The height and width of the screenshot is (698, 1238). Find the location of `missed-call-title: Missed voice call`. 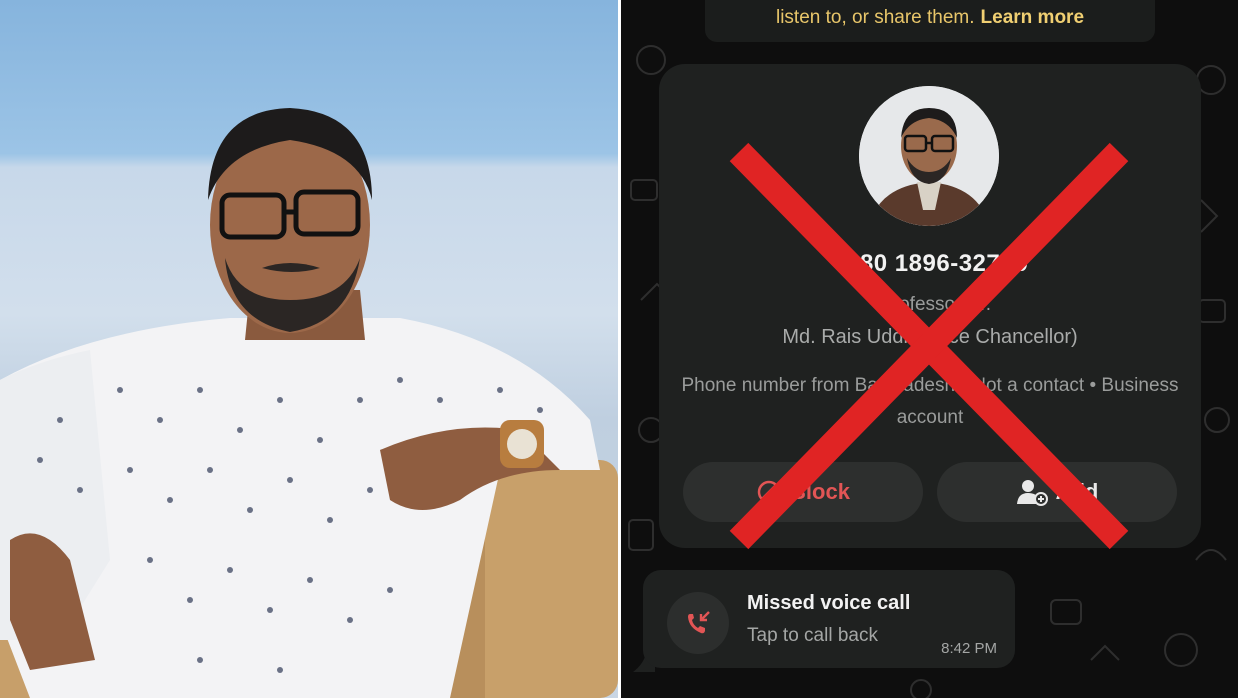

missed-call-title: Missed voice call is located at coordinates (829, 603).